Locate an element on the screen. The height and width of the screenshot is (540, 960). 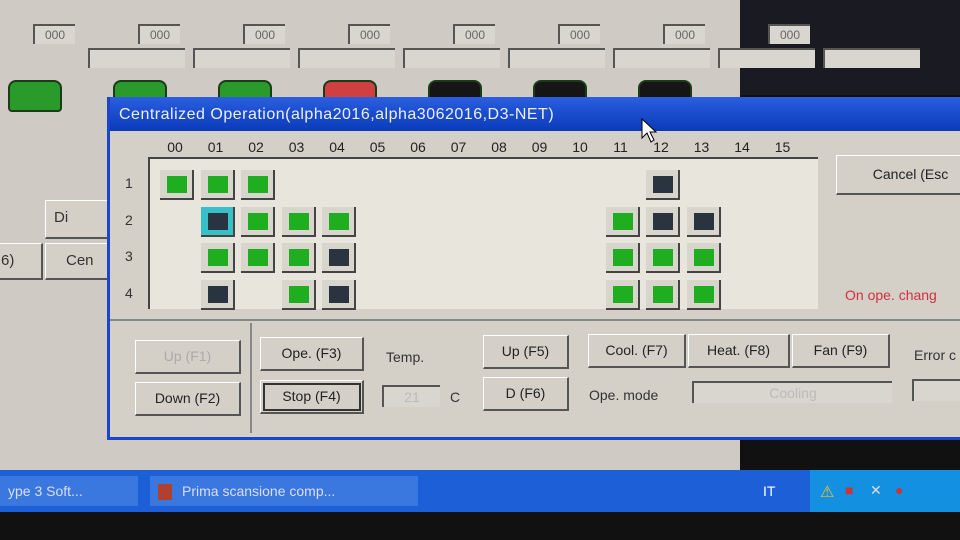
column-header: 06 is located at coordinates (418, 147).